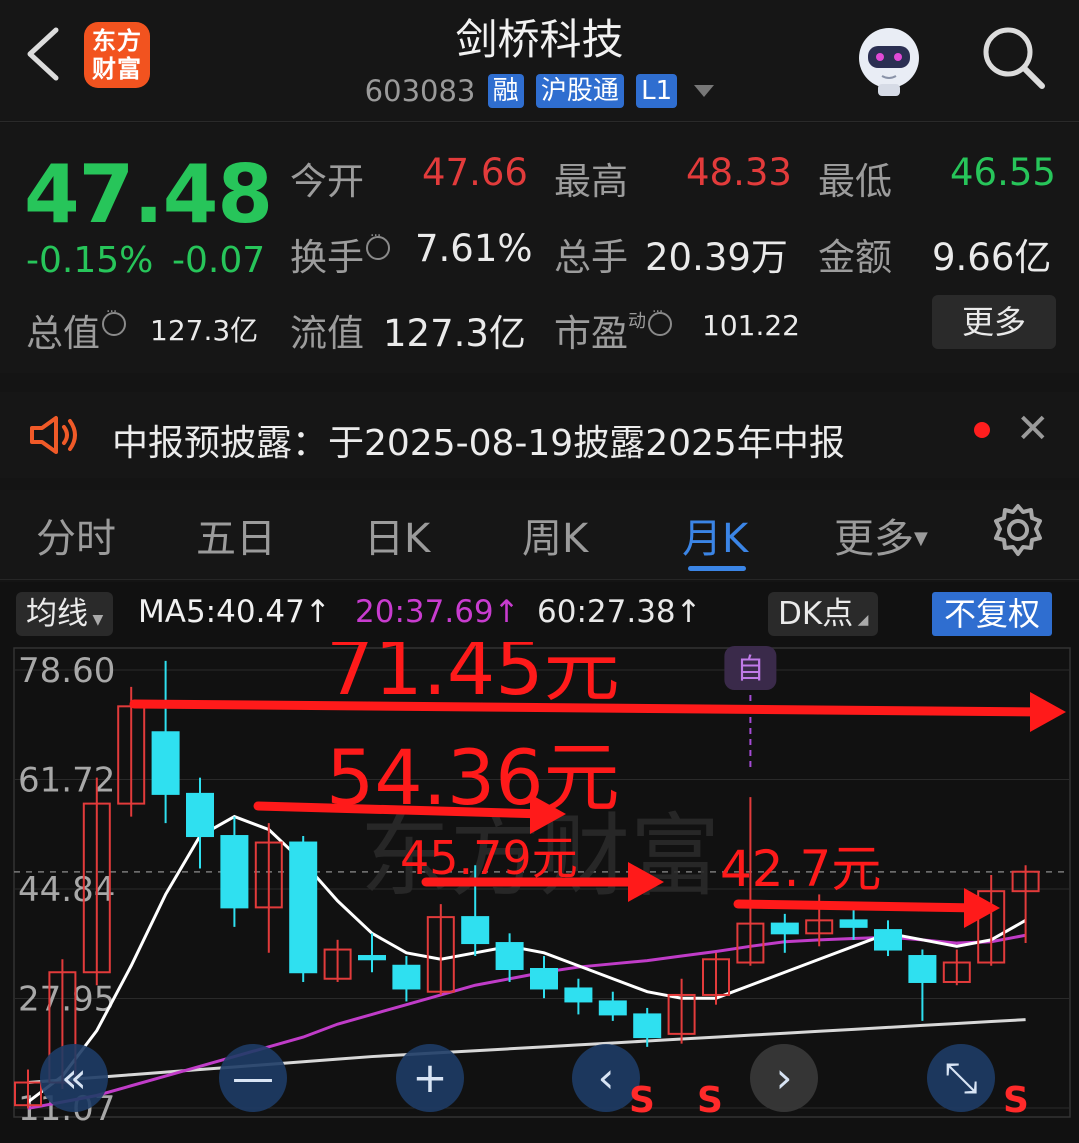  I want to click on zoom-out-icon: —, so click(253, 1077).